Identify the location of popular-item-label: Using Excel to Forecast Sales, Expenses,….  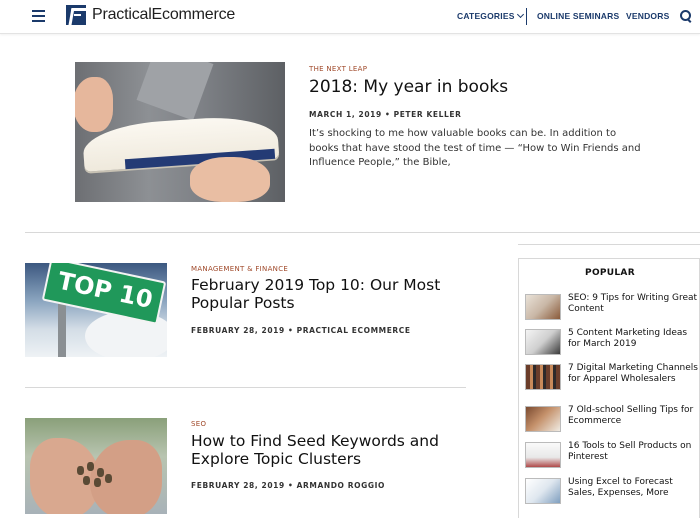
(634, 487).